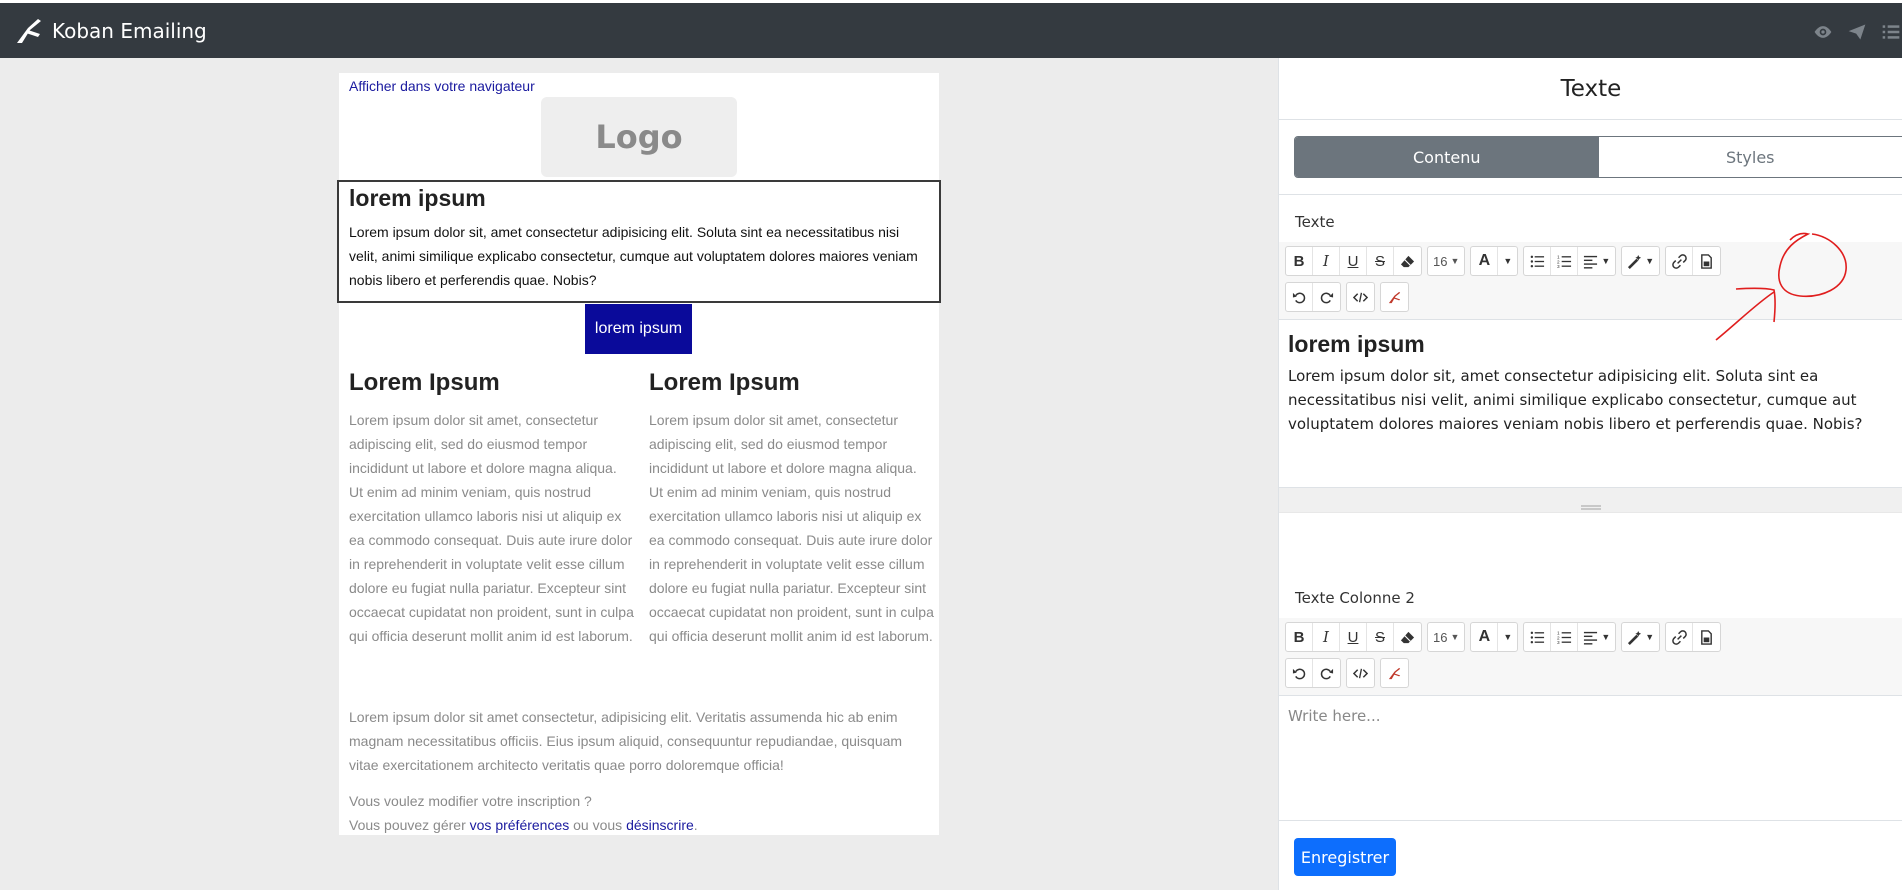  What do you see at coordinates (1590, 500) in the screenshot?
I see `resize-handle` at bounding box center [1590, 500].